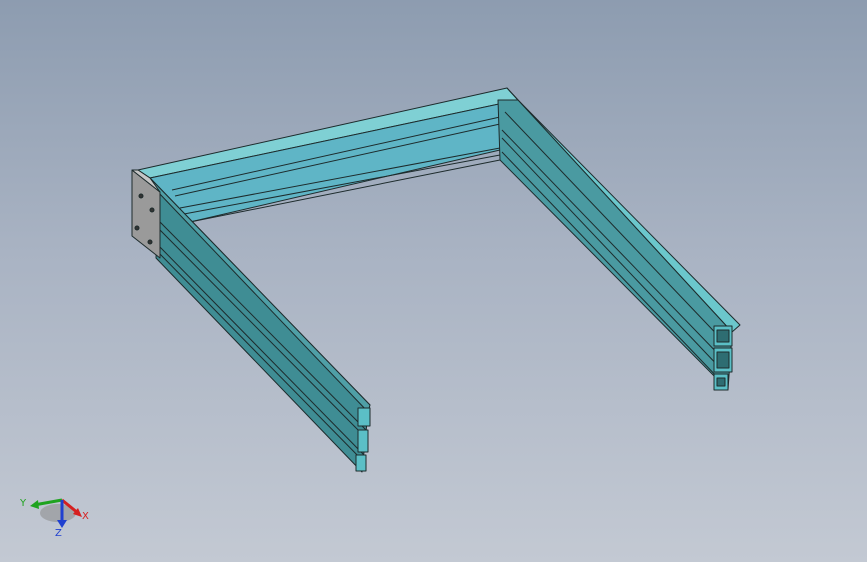  Describe the element at coordinates (58, 533) in the screenshot. I see `z-axis-label: Z` at that location.